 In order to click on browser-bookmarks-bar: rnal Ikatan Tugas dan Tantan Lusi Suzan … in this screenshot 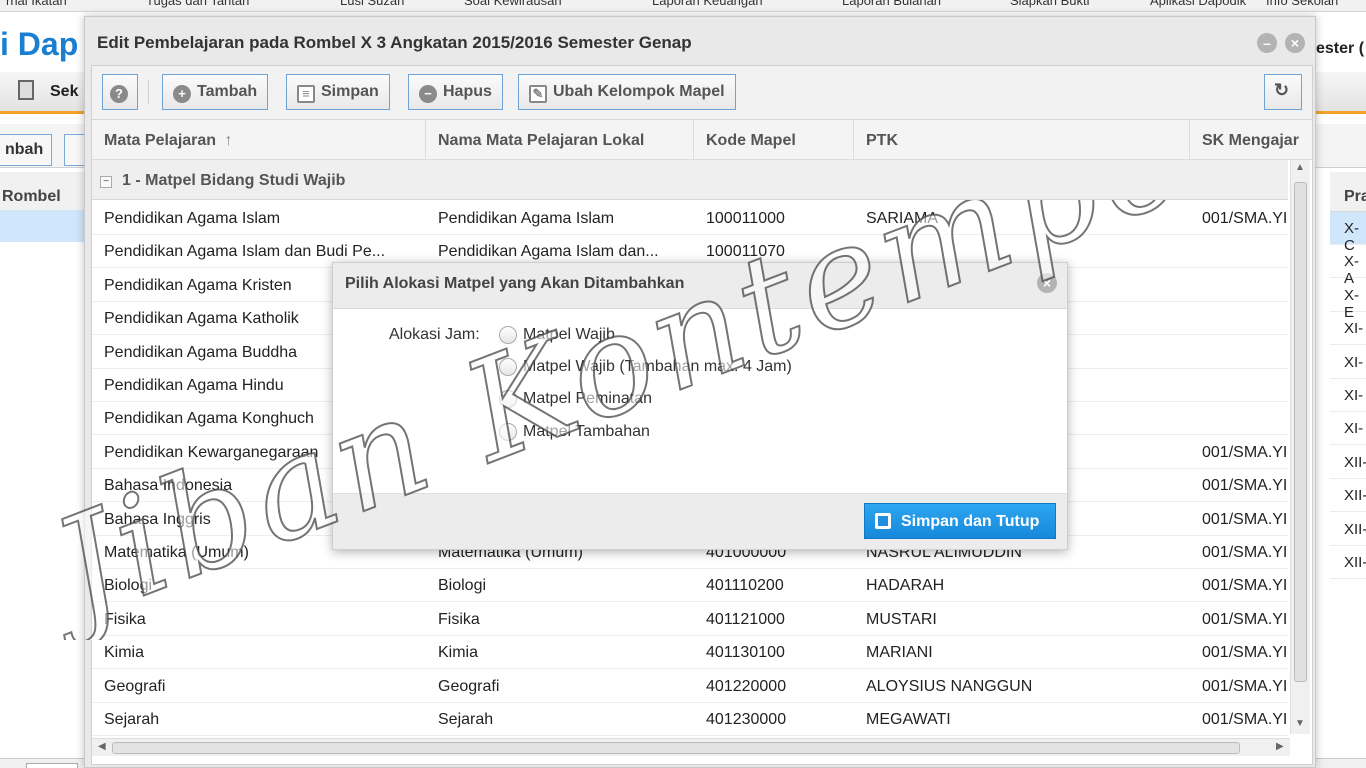, I will do `click(683, 6)`.